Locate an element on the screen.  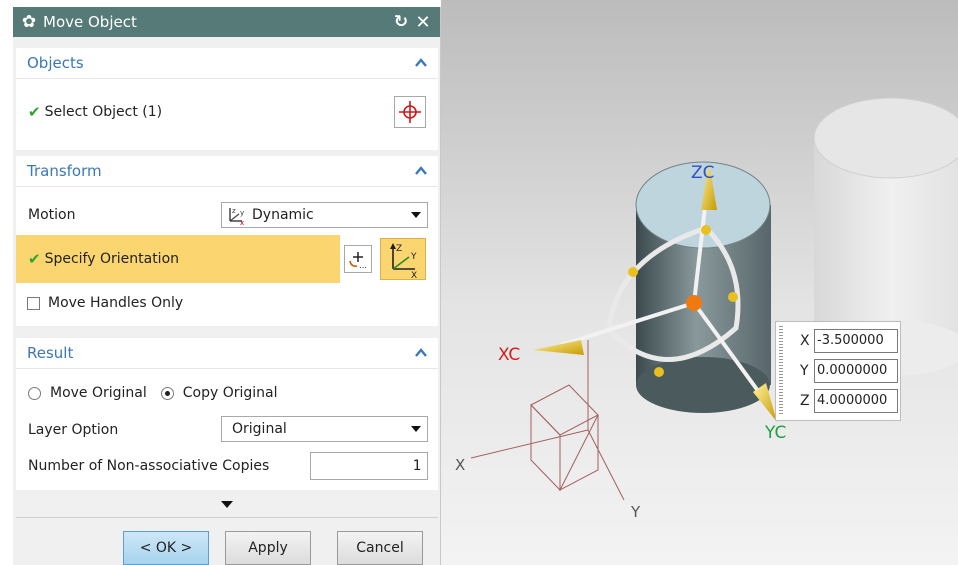
csys-dialog-button: Z Y X is located at coordinates (403, 259).